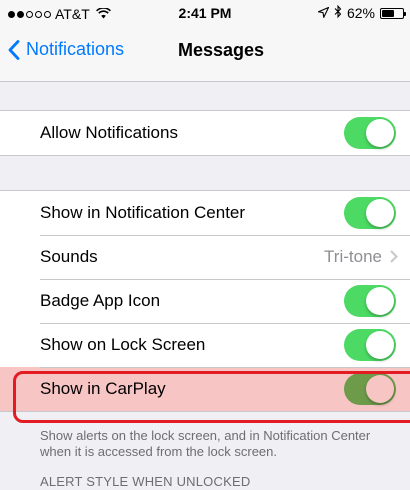 This screenshot has height=490, width=410. Describe the element at coordinates (205, 389) in the screenshot. I see `show-in-carplay-row: Show in CarPlay` at that location.